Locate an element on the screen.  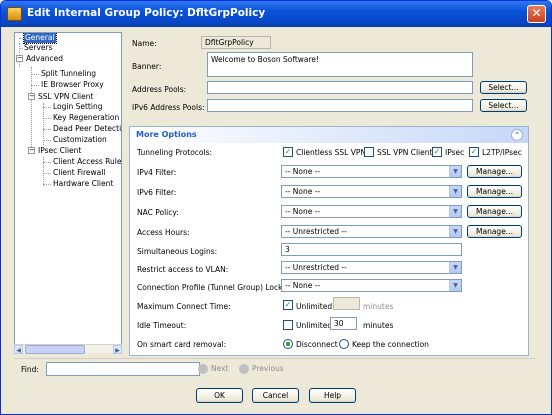
banner-label: Banner: is located at coordinates (147, 66).